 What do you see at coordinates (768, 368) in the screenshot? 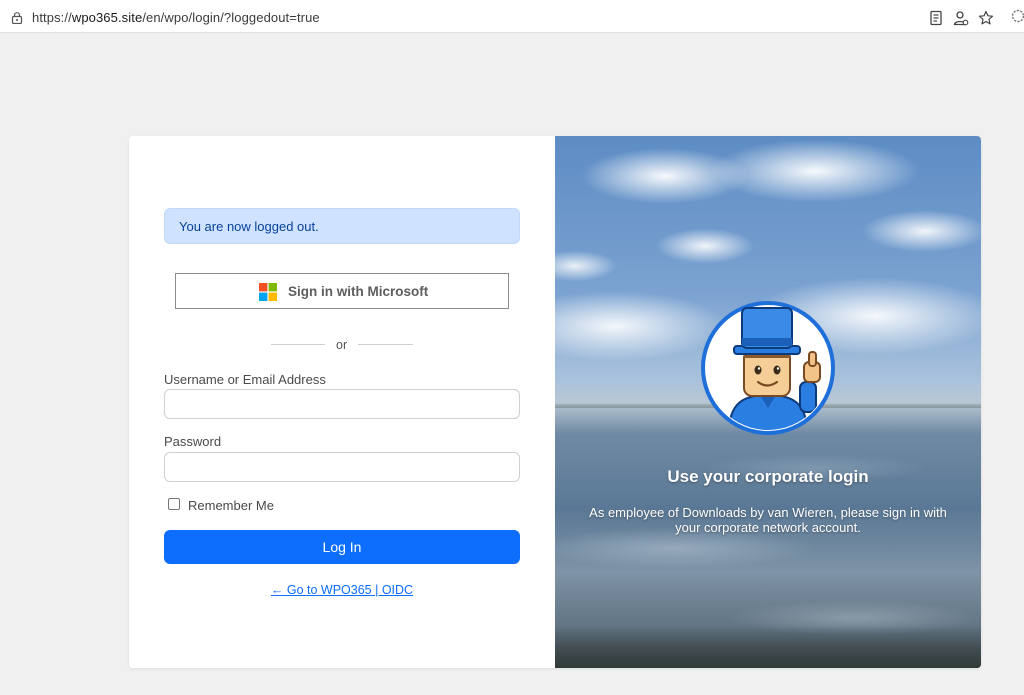
I see `mascot-avatar` at bounding box center [768, 368].